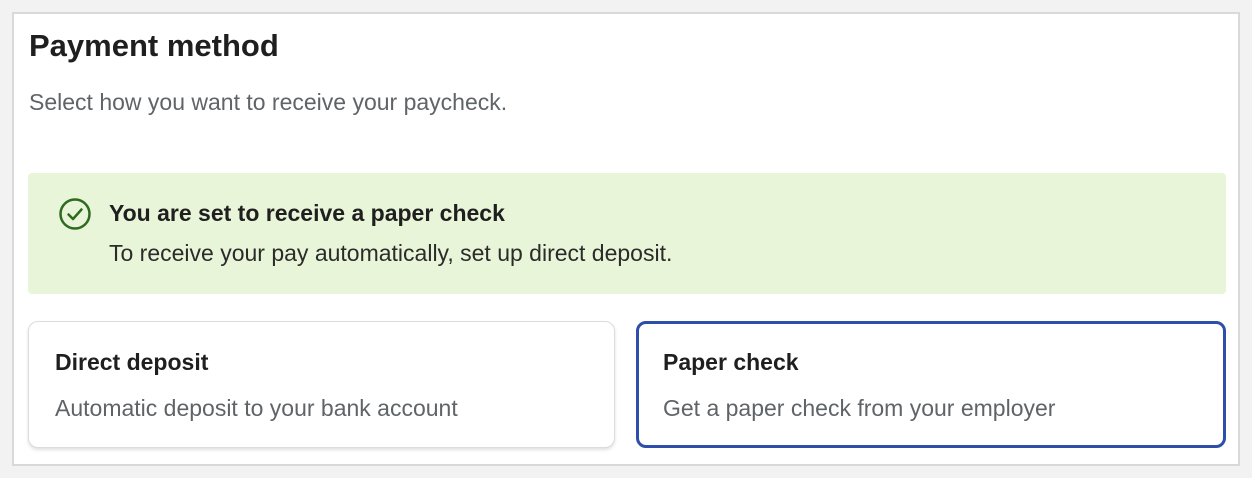  What do you see at coordinates (307, 213) in the screenshot?
I see `alert-title: You are set to receive a paper check` at bounding box center [307, 213].